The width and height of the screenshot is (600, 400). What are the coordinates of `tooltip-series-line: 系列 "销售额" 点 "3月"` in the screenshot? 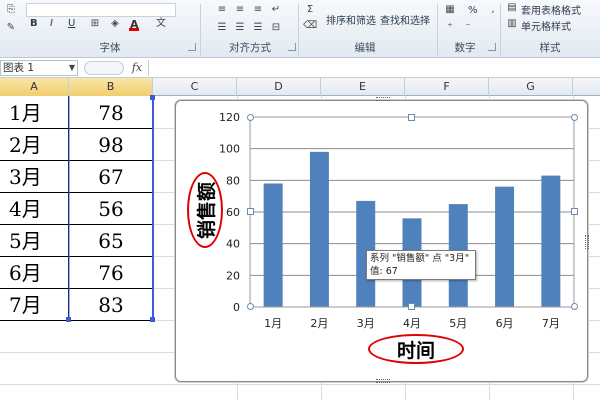 It's located at (420, 258).